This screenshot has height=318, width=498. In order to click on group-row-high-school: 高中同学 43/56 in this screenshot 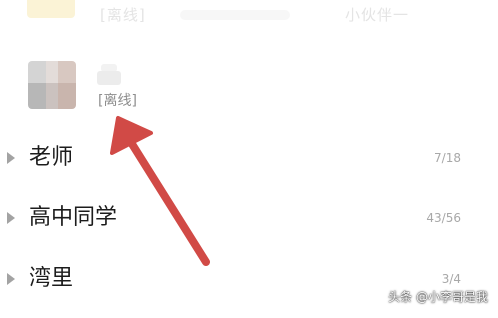, I will do `click(249, 218)`.